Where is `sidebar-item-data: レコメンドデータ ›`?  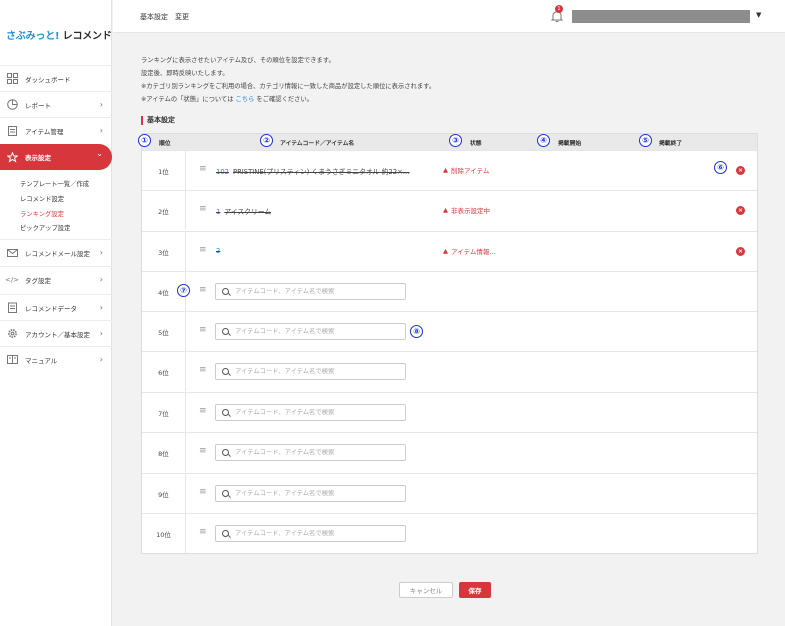
sidebar-item-data: レコメンドデータ › is located at coordinates (56, 307).